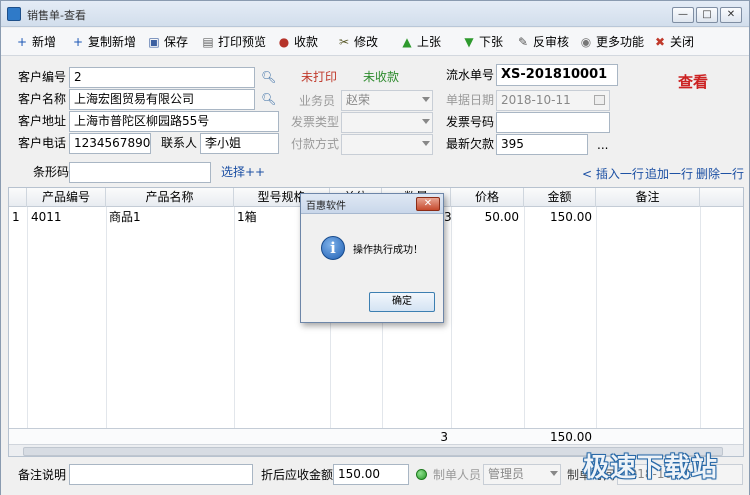  I want to click on cell-price: 50.00, so click(485, 217).